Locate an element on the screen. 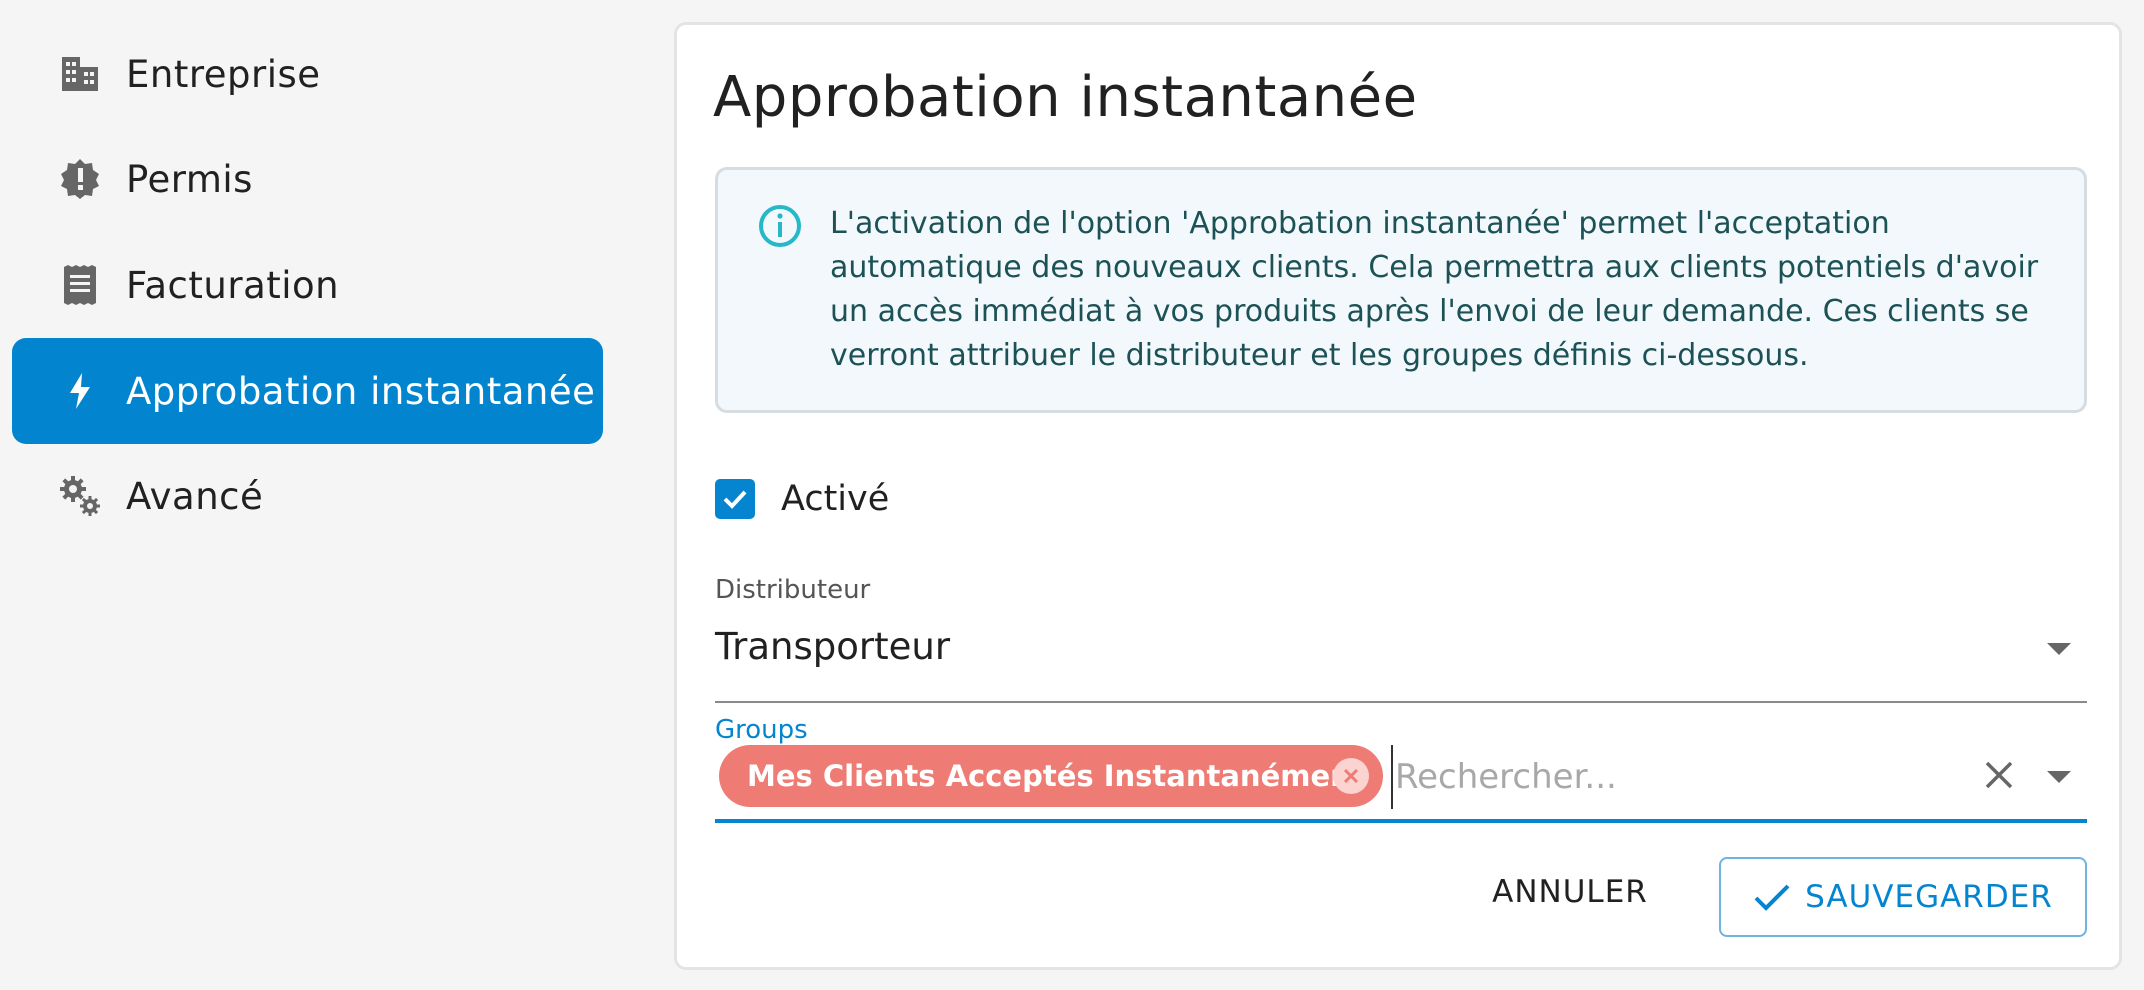 The height and width of the screenshot is (990, 2144). groups-label: Groups is located at coordinates (761, 730).